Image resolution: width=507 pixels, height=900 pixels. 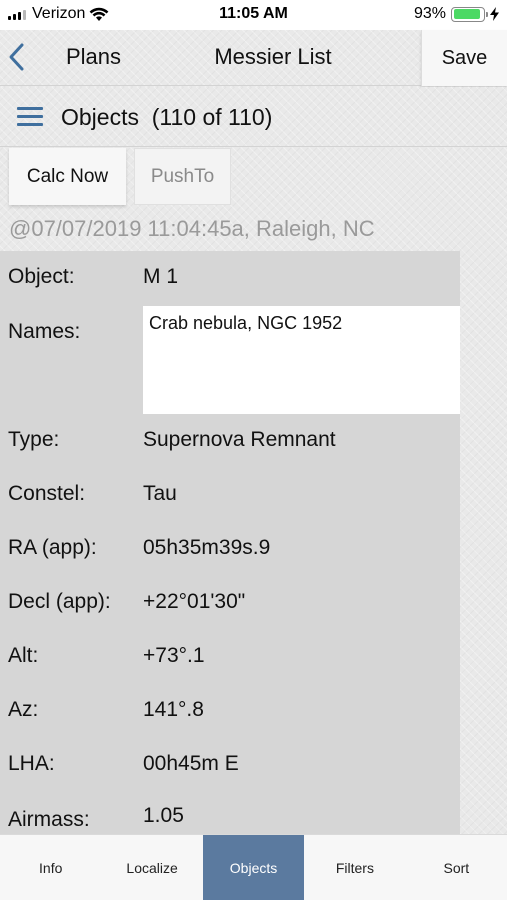 I want to click on battery-fill, so click(x=467, y=14).